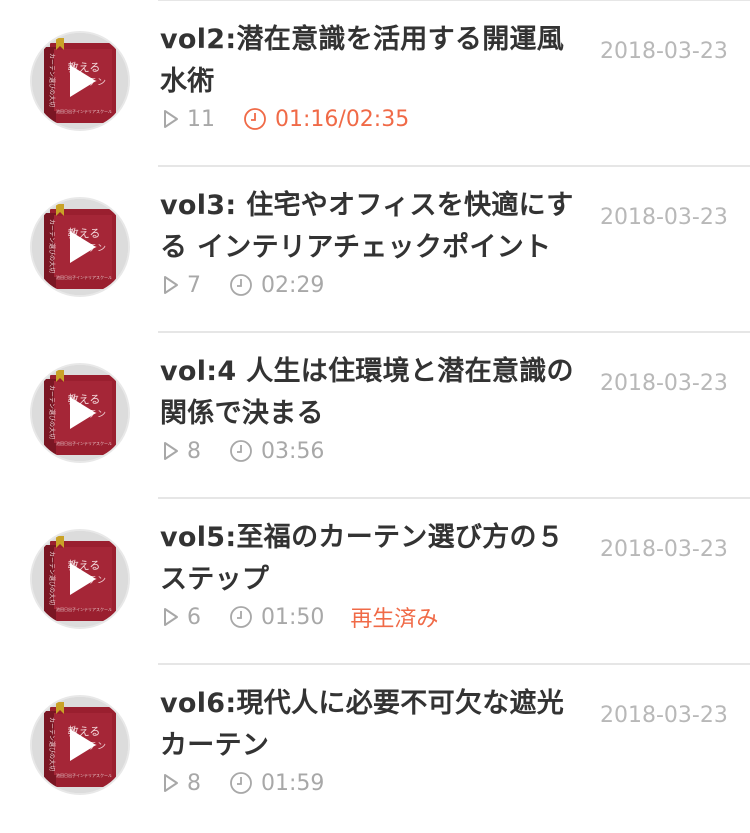 The width and height of the screenshot is (750, 833). I want to click on duration: 01:50, so click(276, 617).